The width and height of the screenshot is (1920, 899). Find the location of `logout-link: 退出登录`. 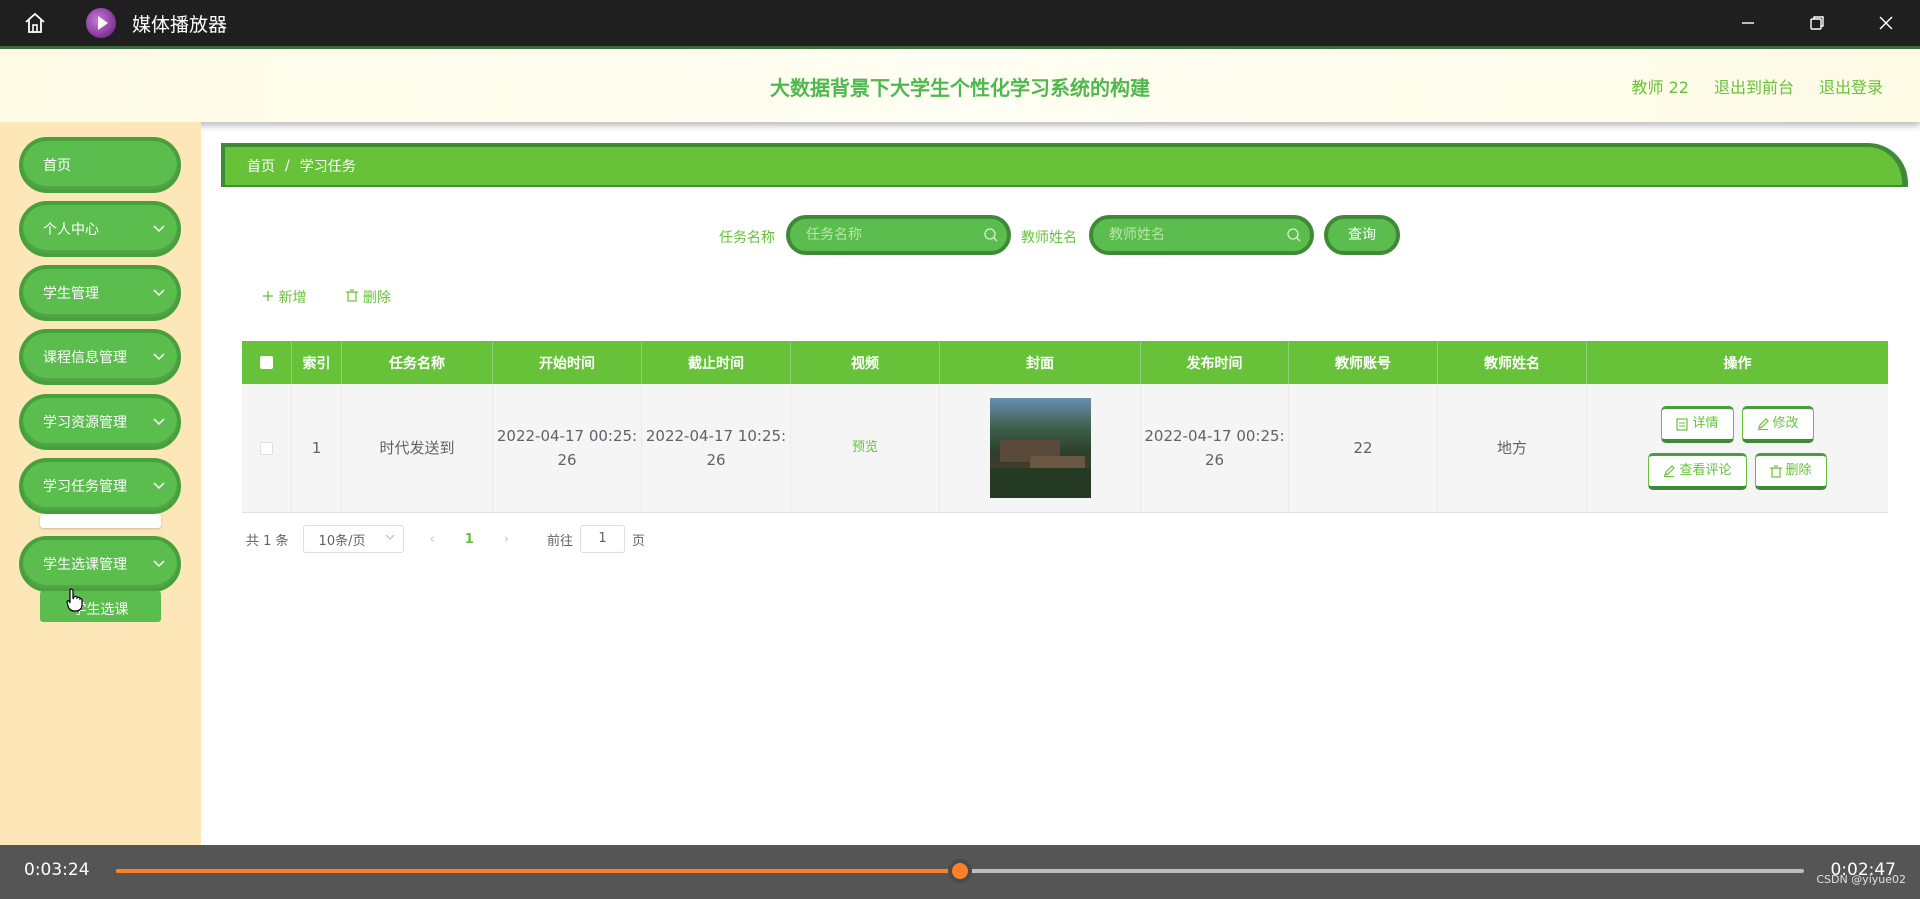

logout-link: 退出登录 is located at coordinates (1851, 86).